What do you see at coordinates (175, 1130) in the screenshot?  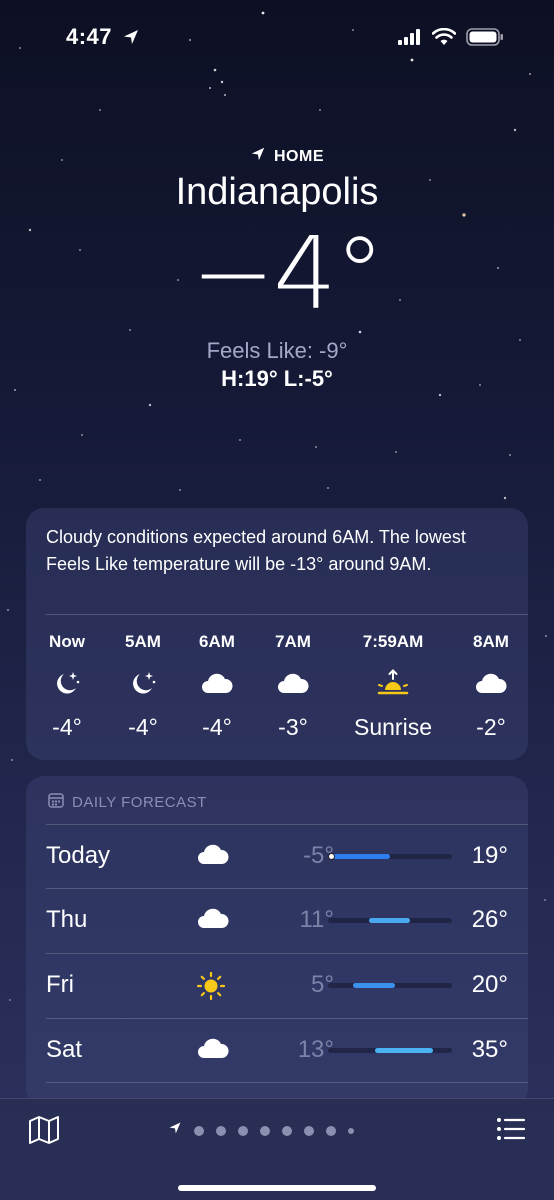 I see `current-location-page-icon` at bounding box center [175, 1130].